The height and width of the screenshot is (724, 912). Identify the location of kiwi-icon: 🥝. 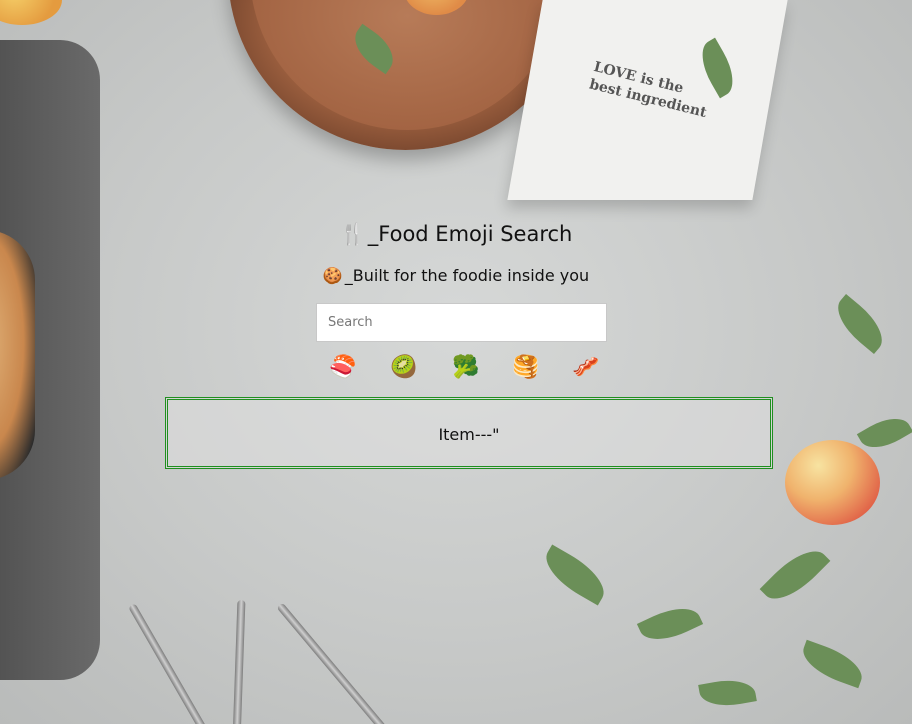
(404, 368).